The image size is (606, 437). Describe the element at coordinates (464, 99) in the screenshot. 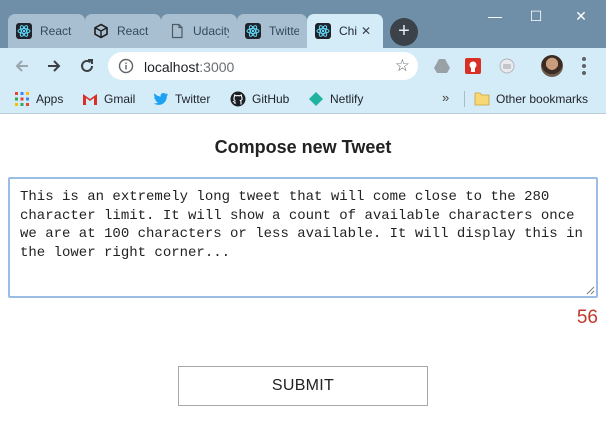

I see `bookmarks-divider` at that location.